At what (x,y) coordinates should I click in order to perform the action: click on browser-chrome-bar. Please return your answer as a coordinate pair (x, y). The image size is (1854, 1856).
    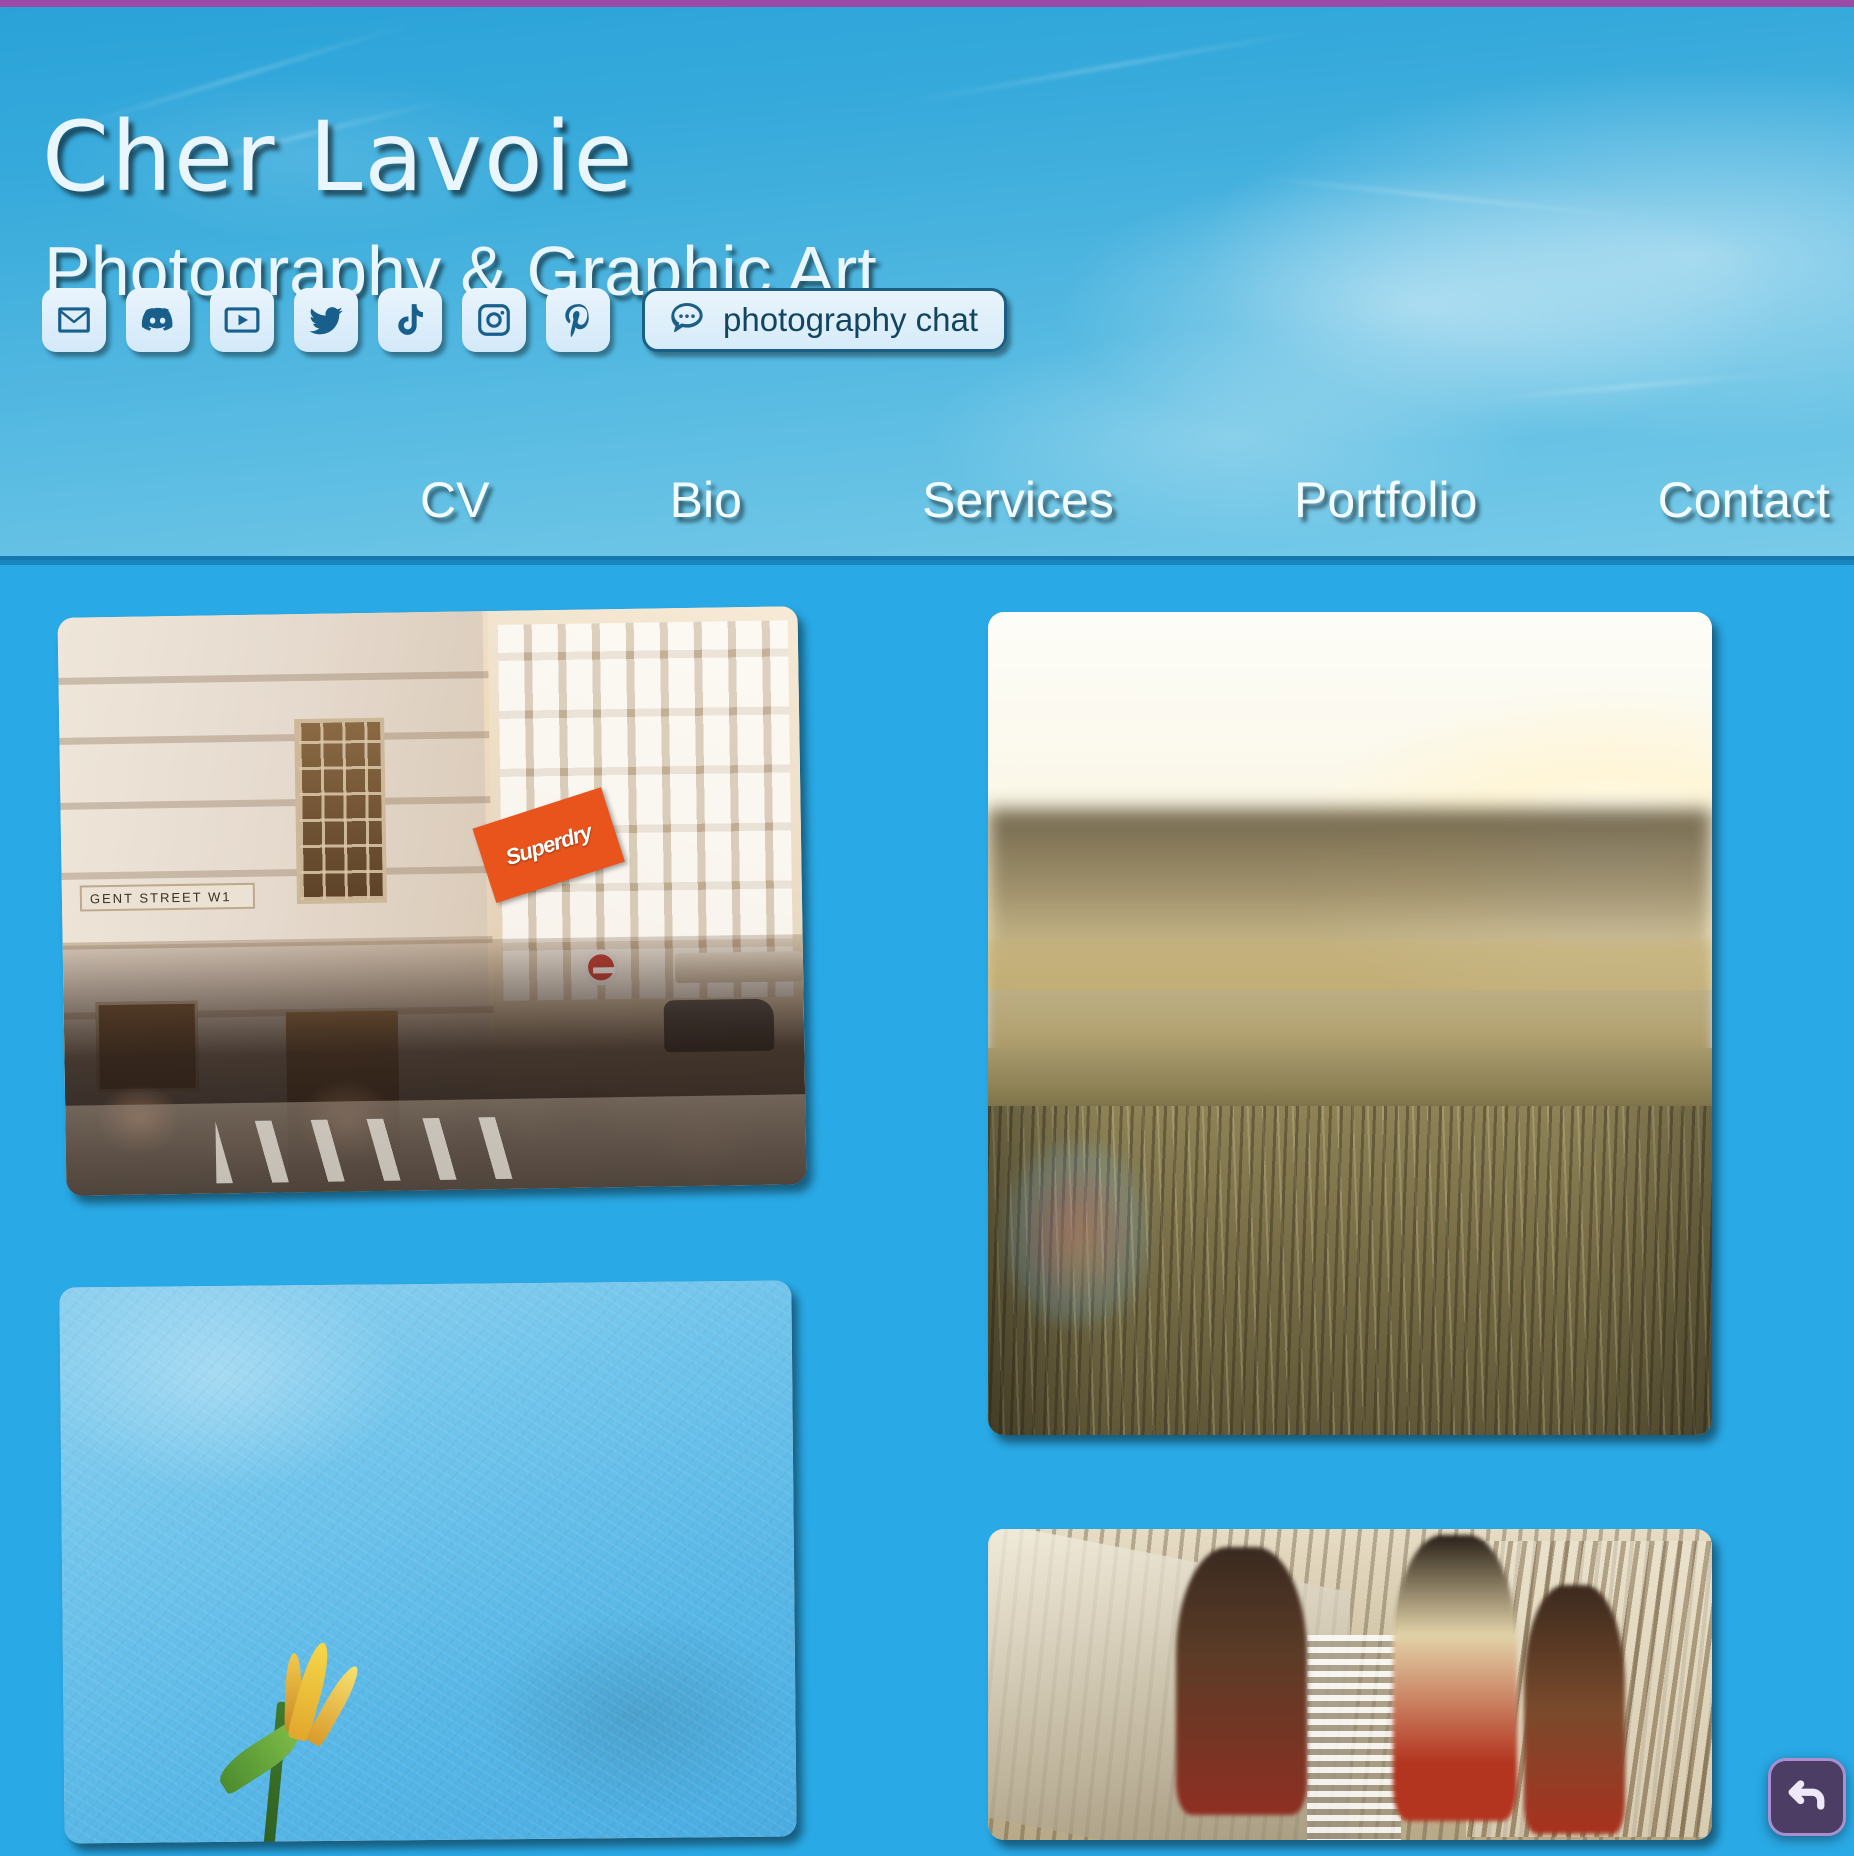
    Looking at the image, I should click on (927, 3).